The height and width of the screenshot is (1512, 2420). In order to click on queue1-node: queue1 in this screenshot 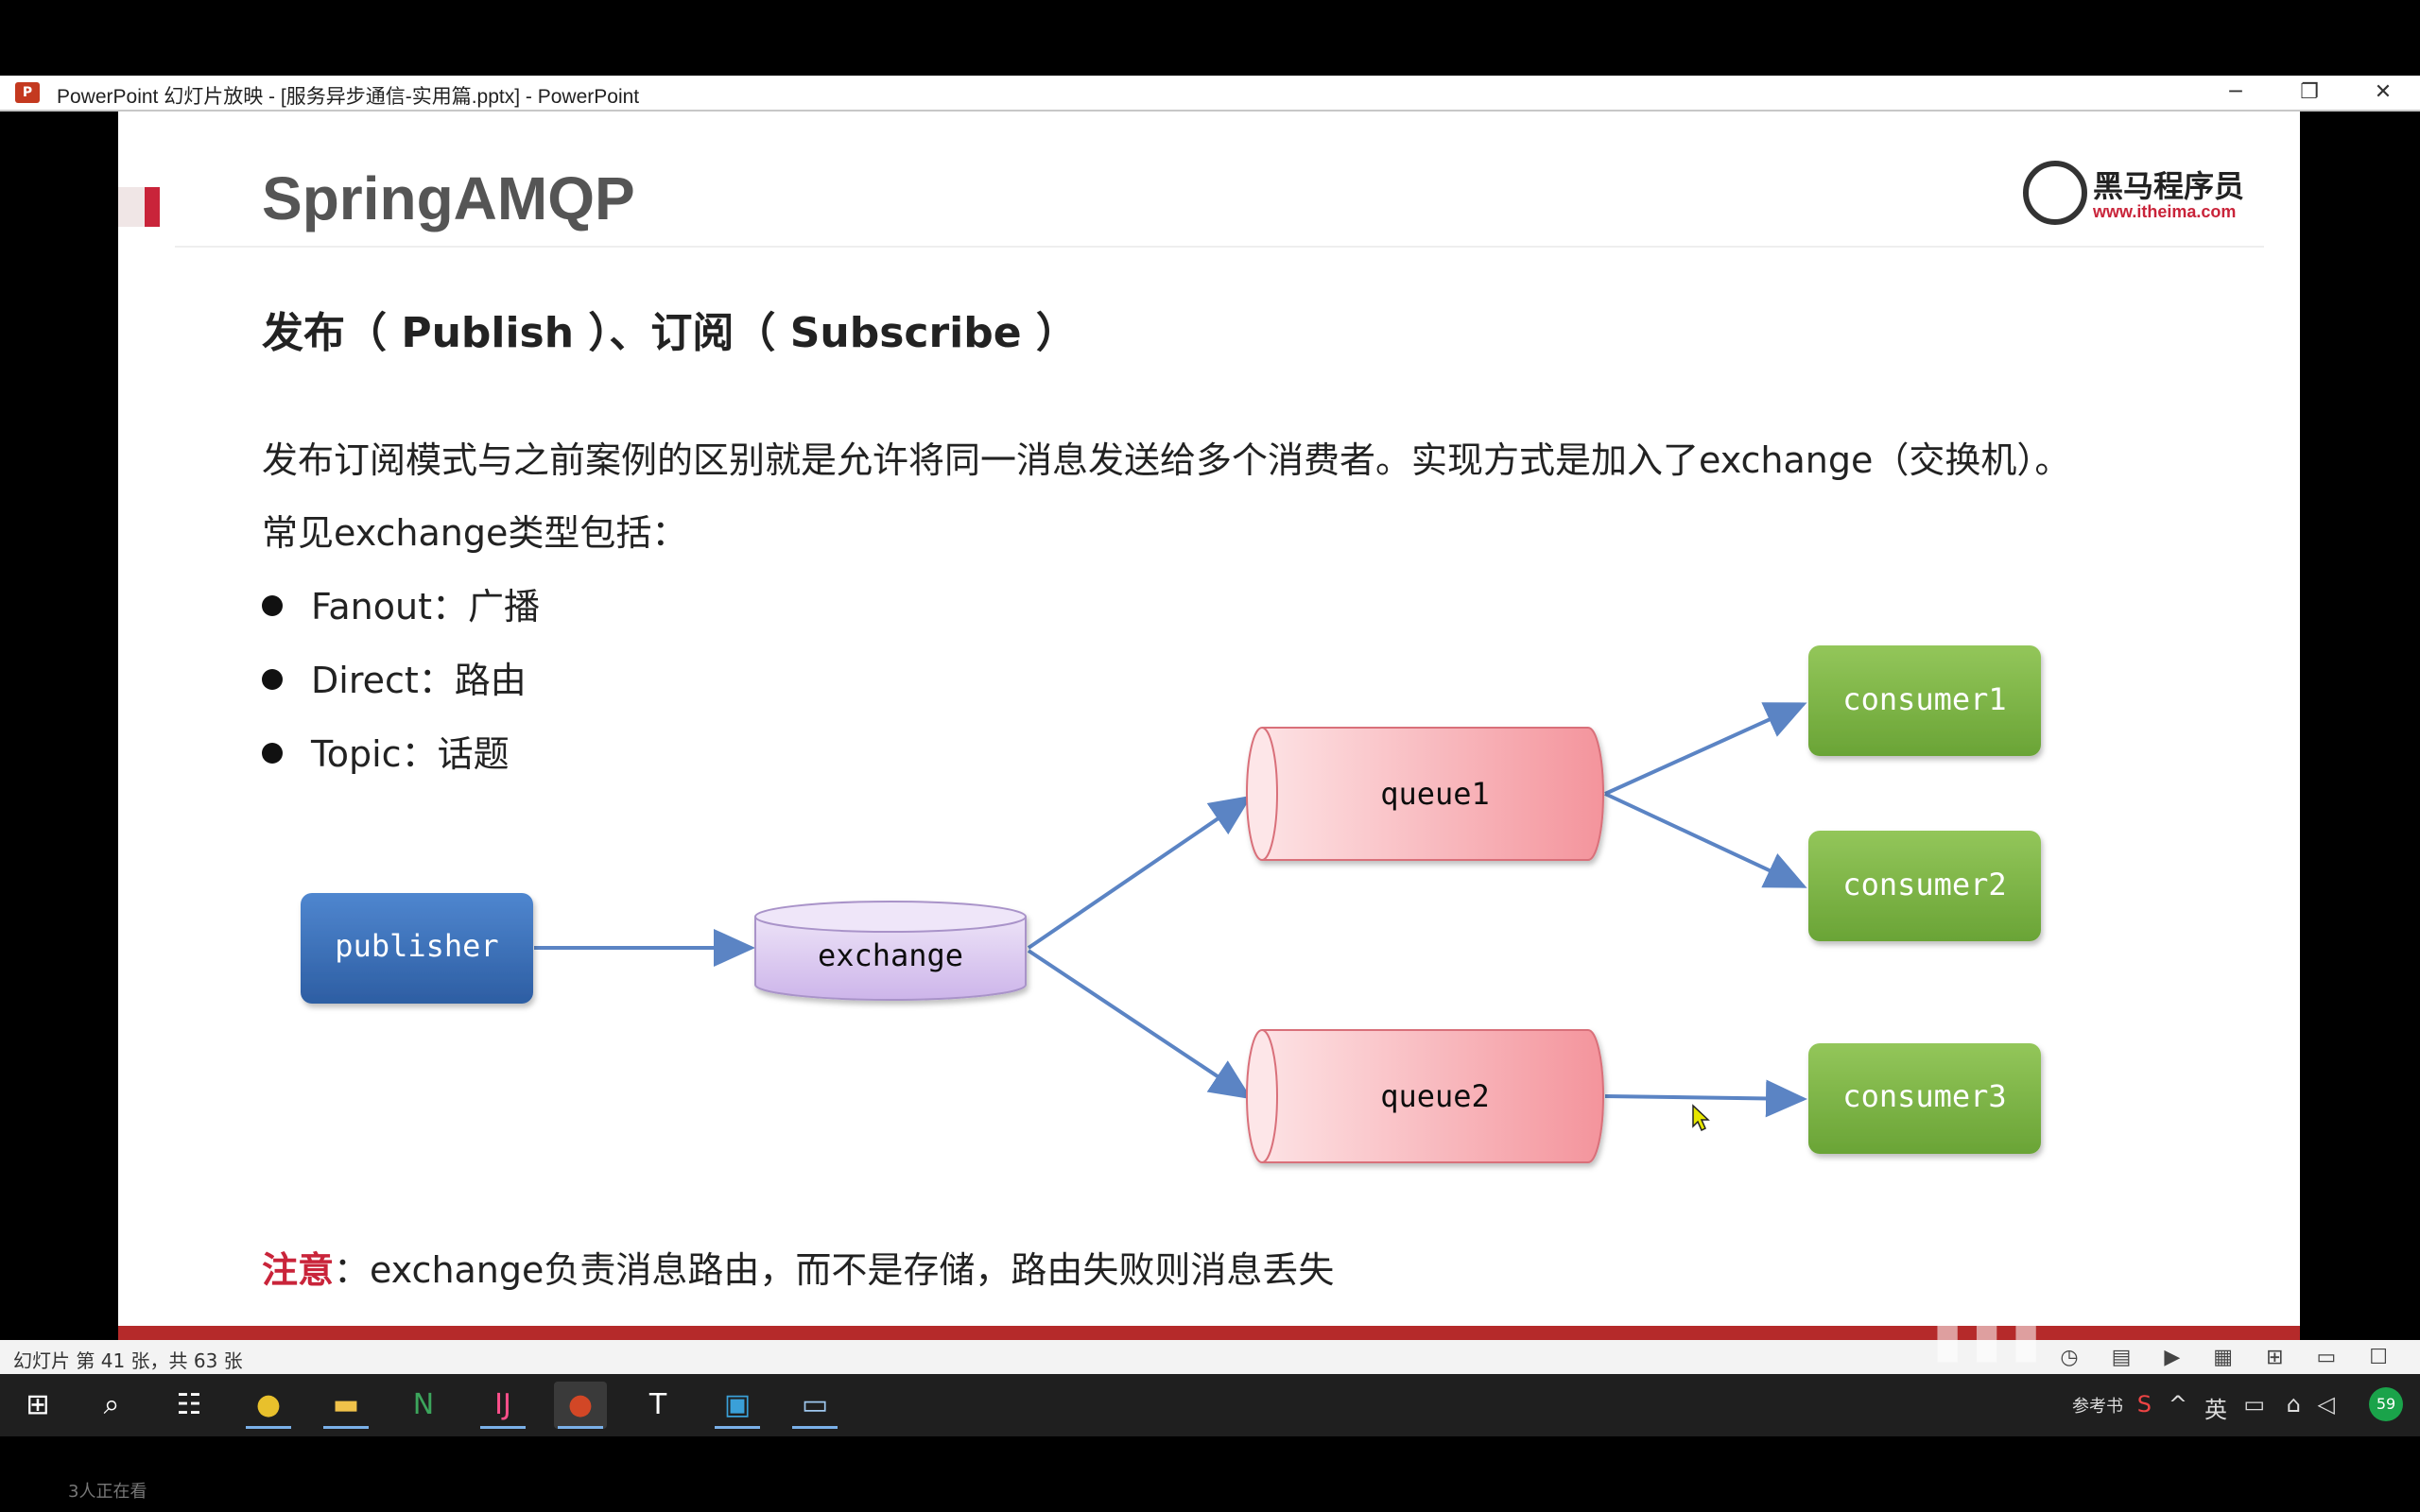, I will do `click(1425, 794)`.